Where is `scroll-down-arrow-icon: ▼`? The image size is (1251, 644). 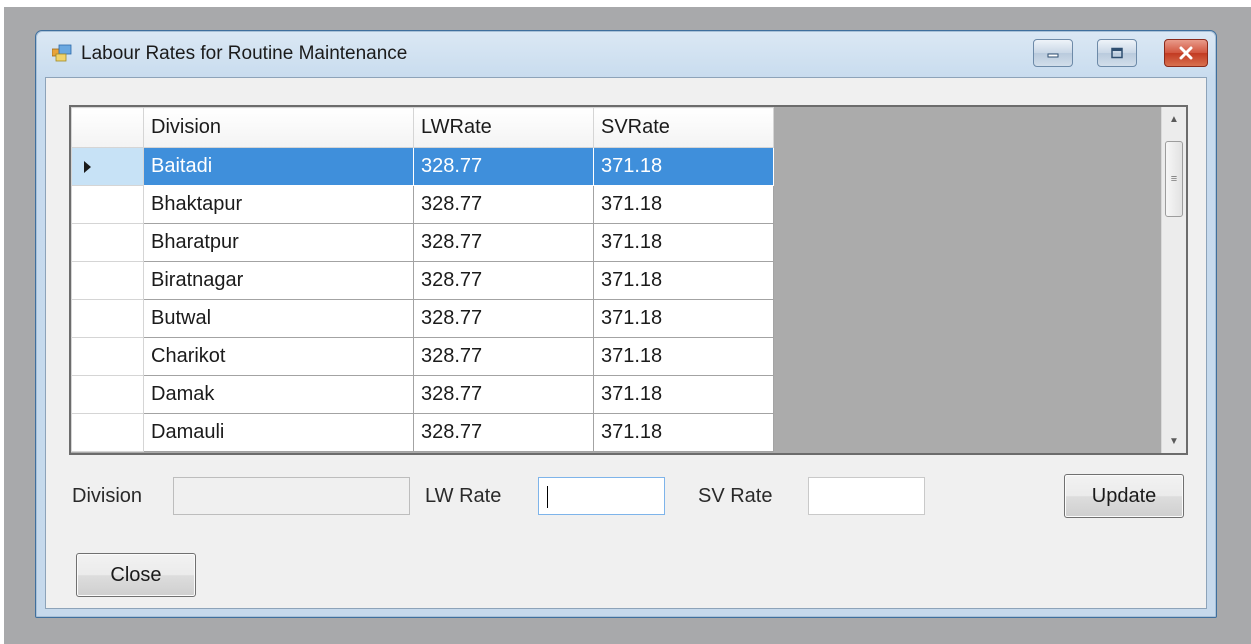 scroll-down-arrow-icon: ▼ is located at coordinates (1174, 441).